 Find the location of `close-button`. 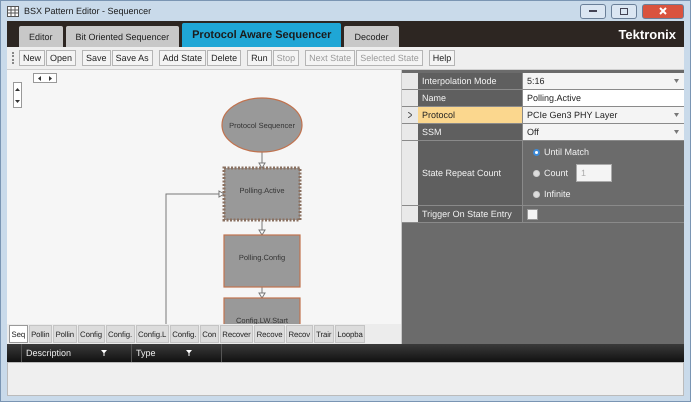

close-button is located at coordinates (663, 11).